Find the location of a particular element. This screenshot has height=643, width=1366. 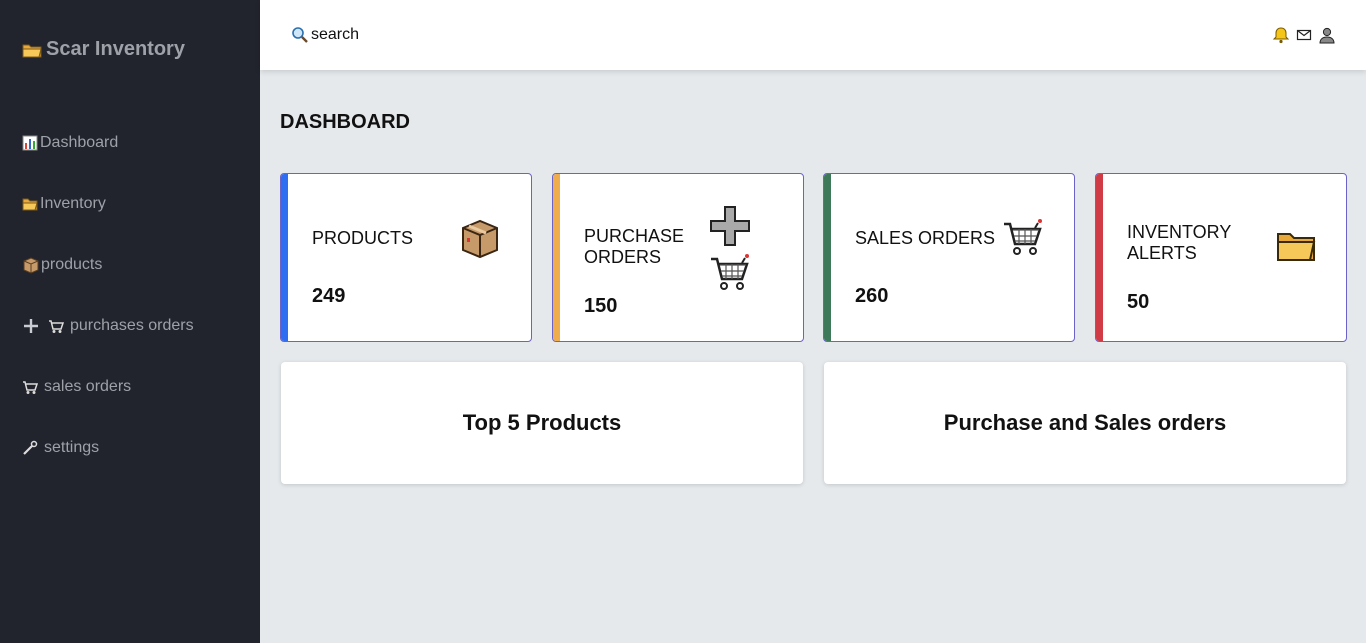

panel-title: Purchase and Sales orders is located at coordinates (1085, 422).